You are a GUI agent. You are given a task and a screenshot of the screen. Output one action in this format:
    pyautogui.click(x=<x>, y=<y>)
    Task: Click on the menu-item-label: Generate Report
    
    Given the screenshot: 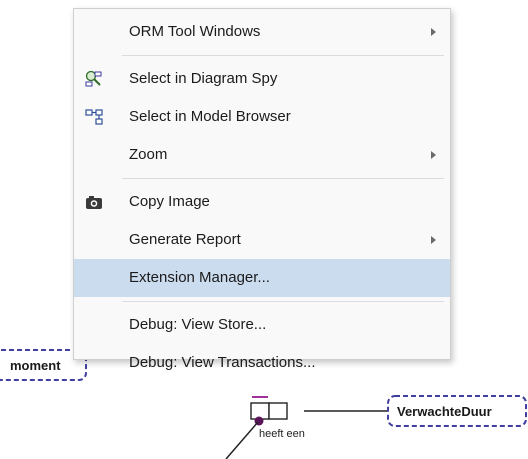 What is the action you would take?
    pyautogui.click(x=185, y=239)
    